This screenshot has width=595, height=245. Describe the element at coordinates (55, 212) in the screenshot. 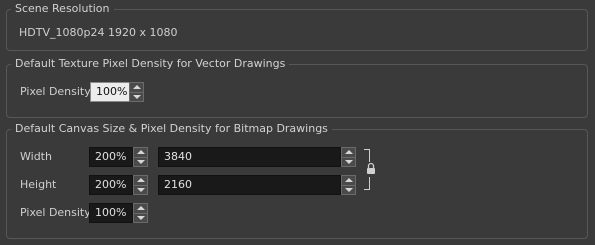

I see `bitmap-pixel-density-label: Pixel Density` at that location.